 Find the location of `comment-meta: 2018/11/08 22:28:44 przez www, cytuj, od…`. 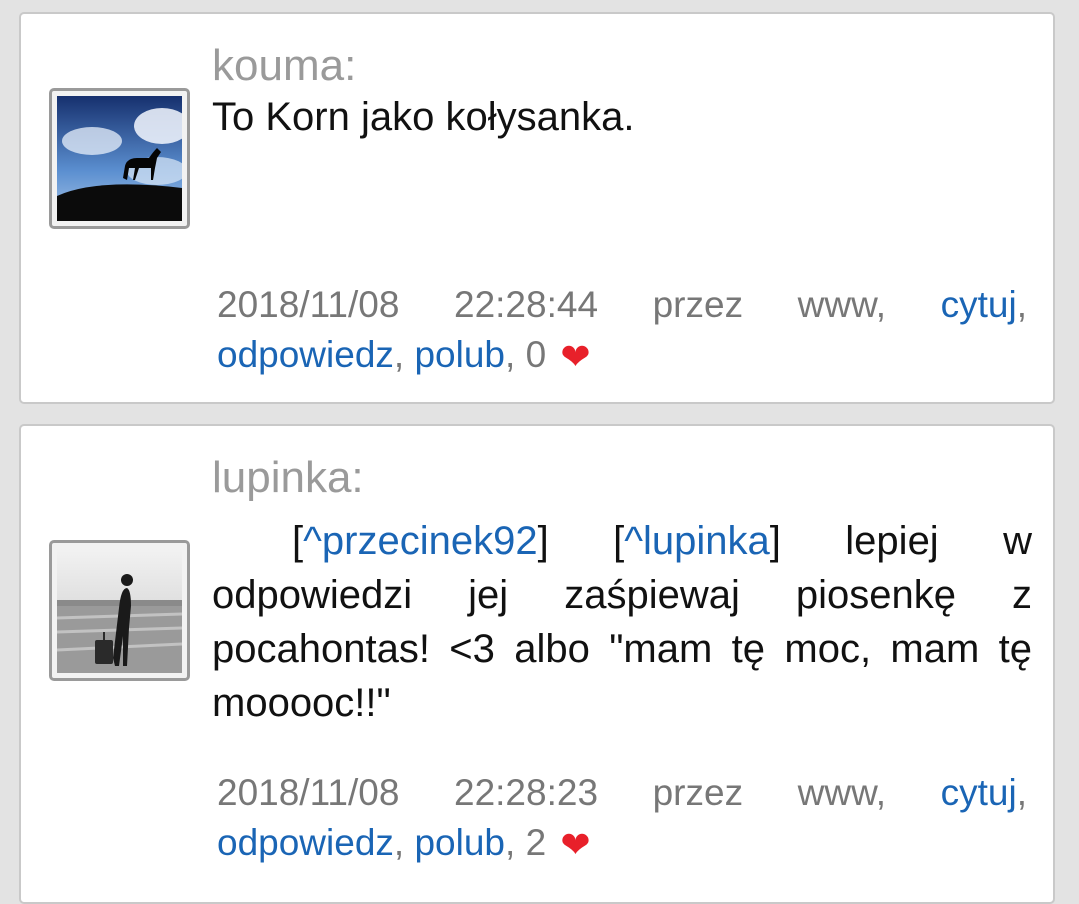

comment-meta: 2018/11/08 22:28:44 przez www, cytuj, od… is located at coordinates (622, 331).